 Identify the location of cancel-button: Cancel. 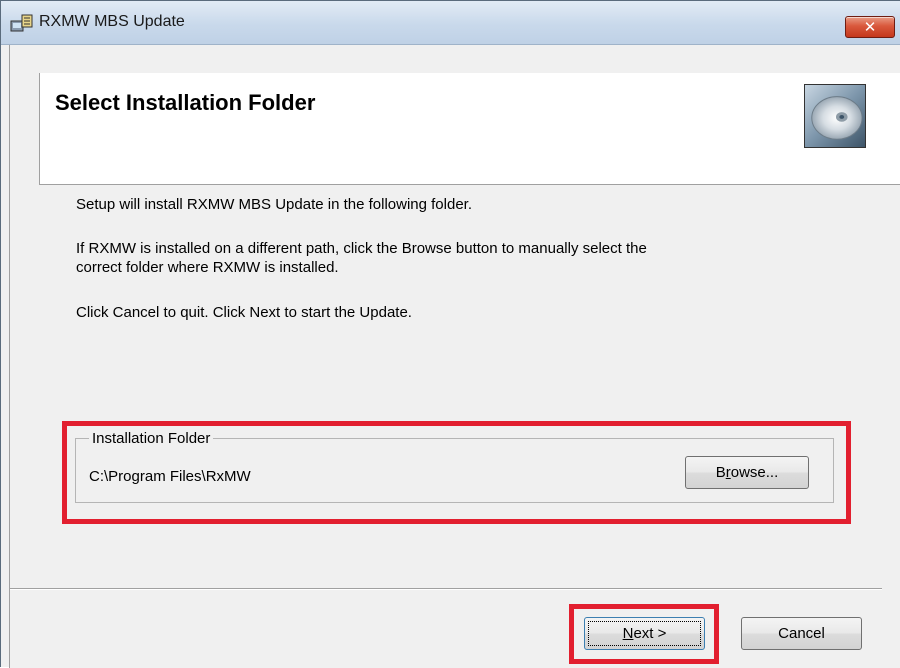
(801, 633).